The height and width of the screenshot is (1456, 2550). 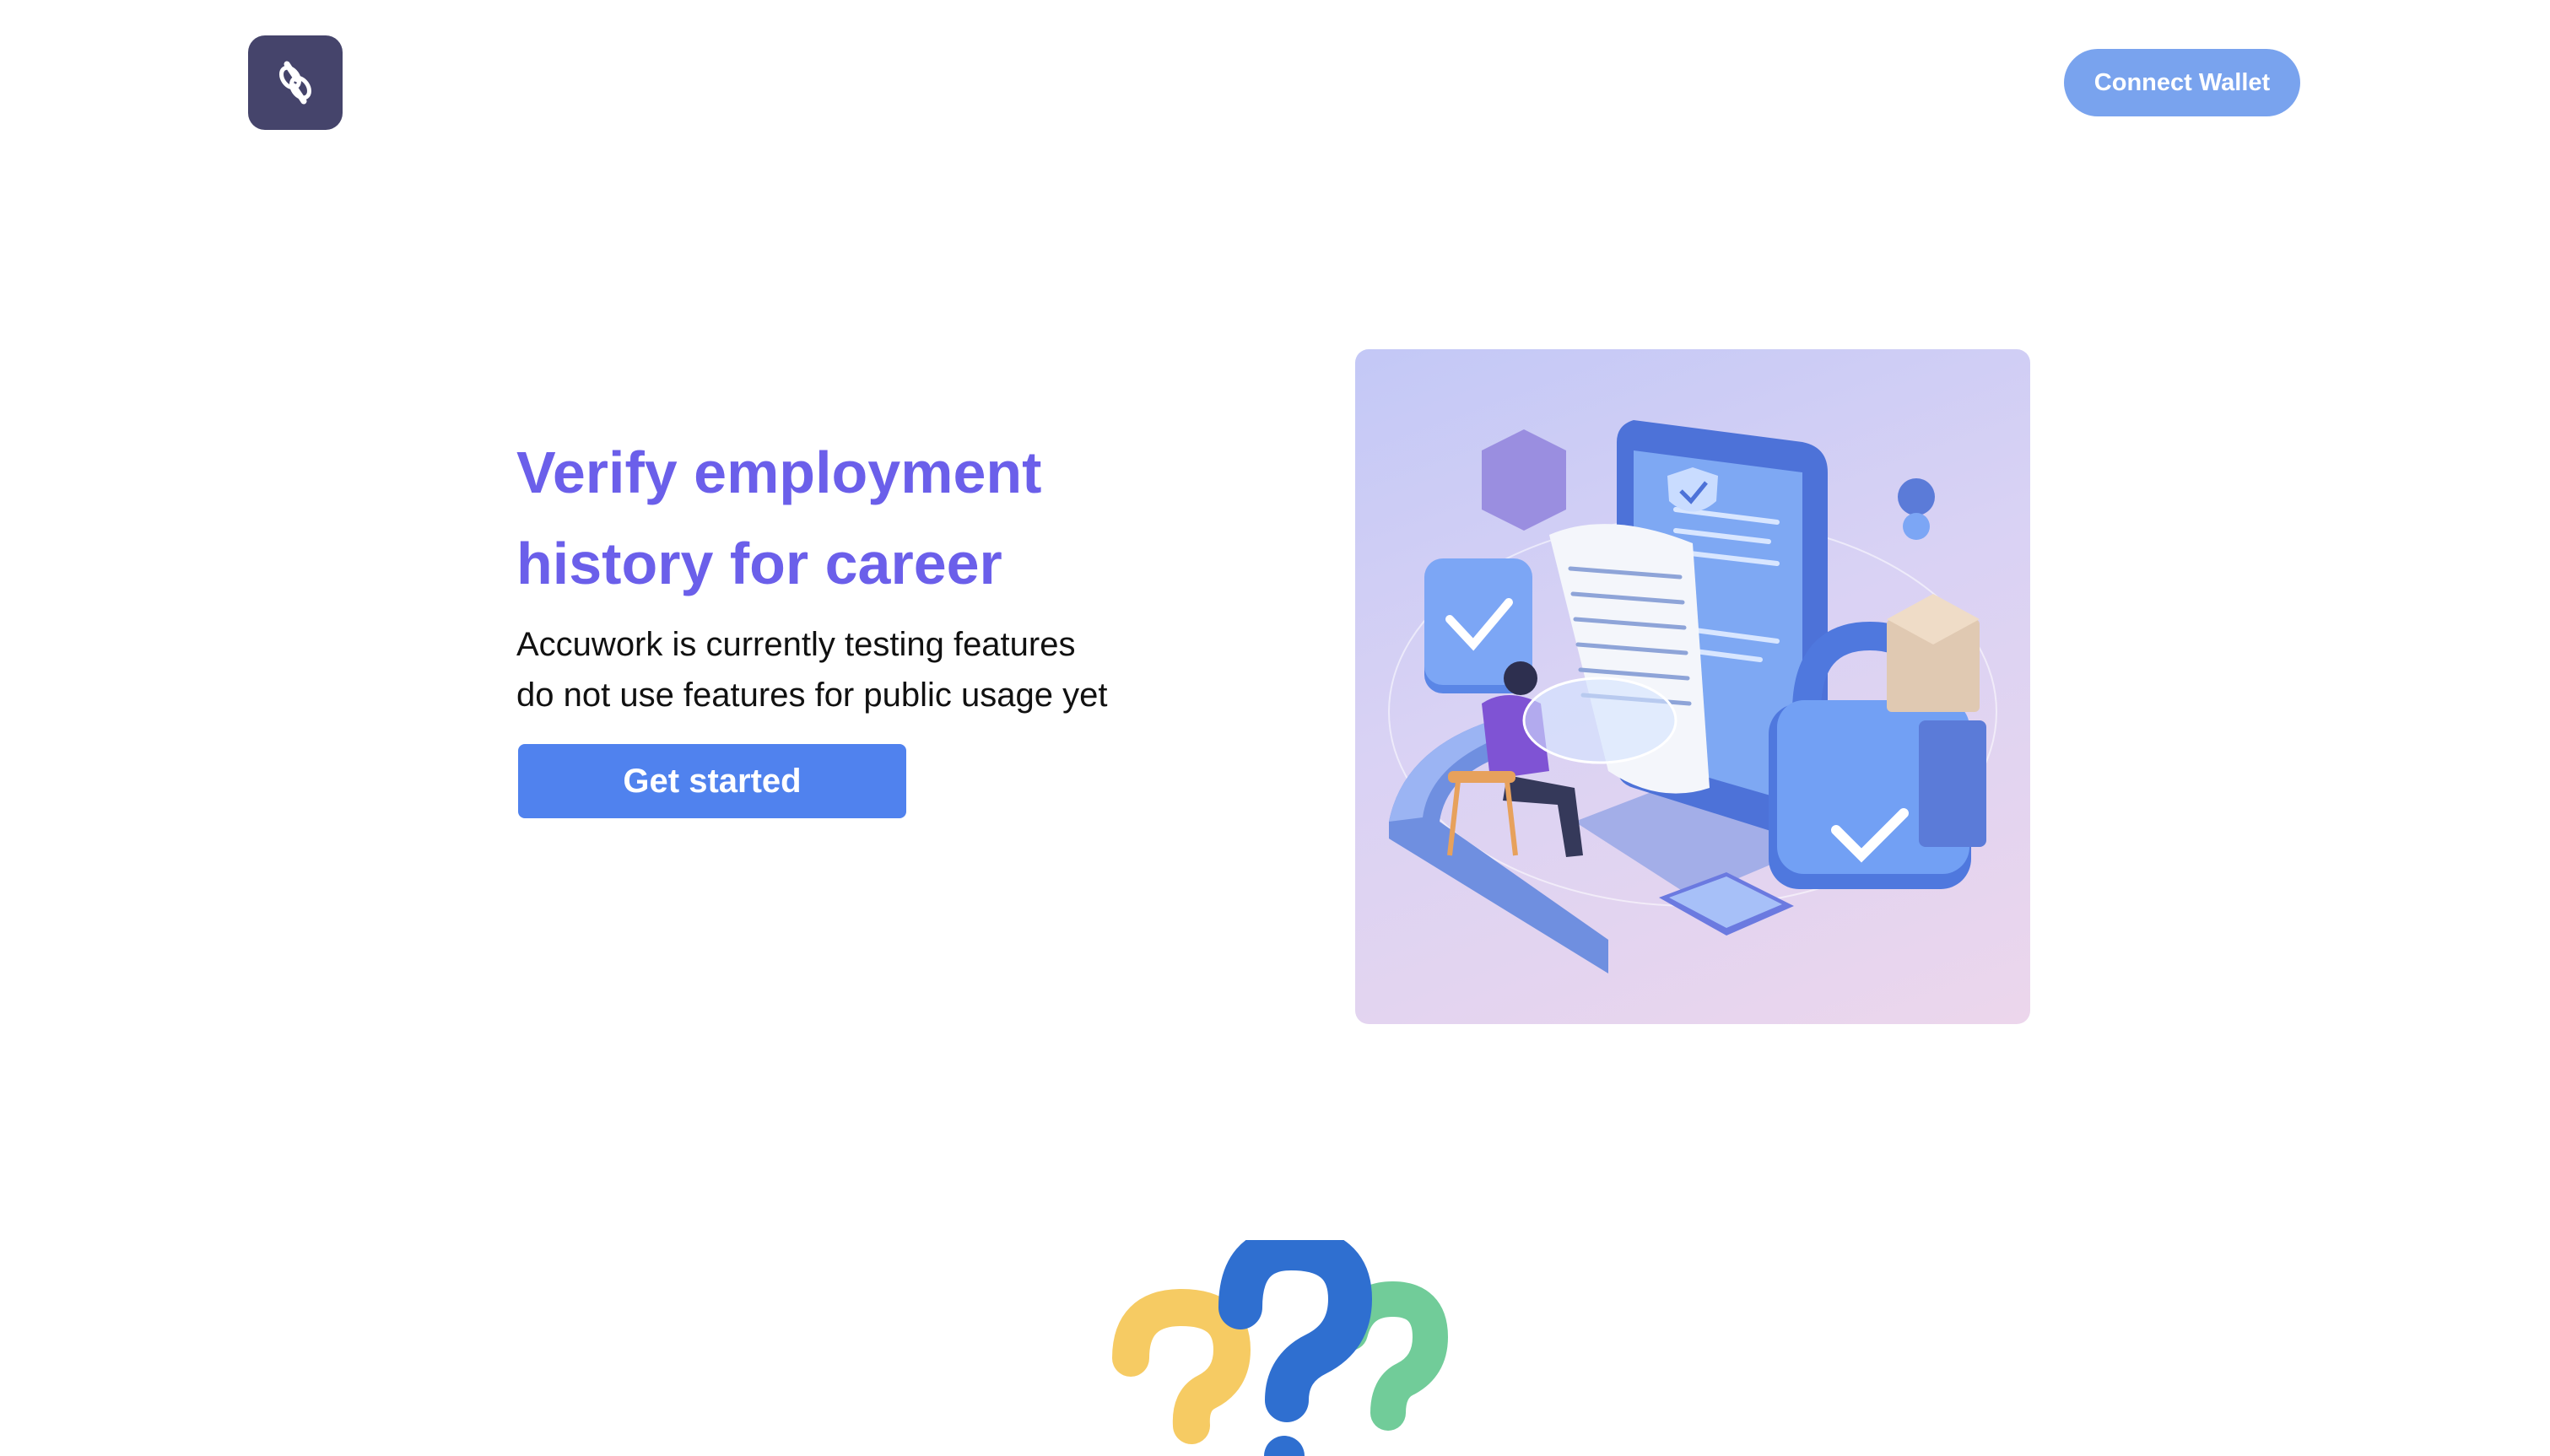 What do you see at coordinates (853, 518) in the screenshot?
I see `hero-title: Verify employment history for career` at bounding box center [853, 518].